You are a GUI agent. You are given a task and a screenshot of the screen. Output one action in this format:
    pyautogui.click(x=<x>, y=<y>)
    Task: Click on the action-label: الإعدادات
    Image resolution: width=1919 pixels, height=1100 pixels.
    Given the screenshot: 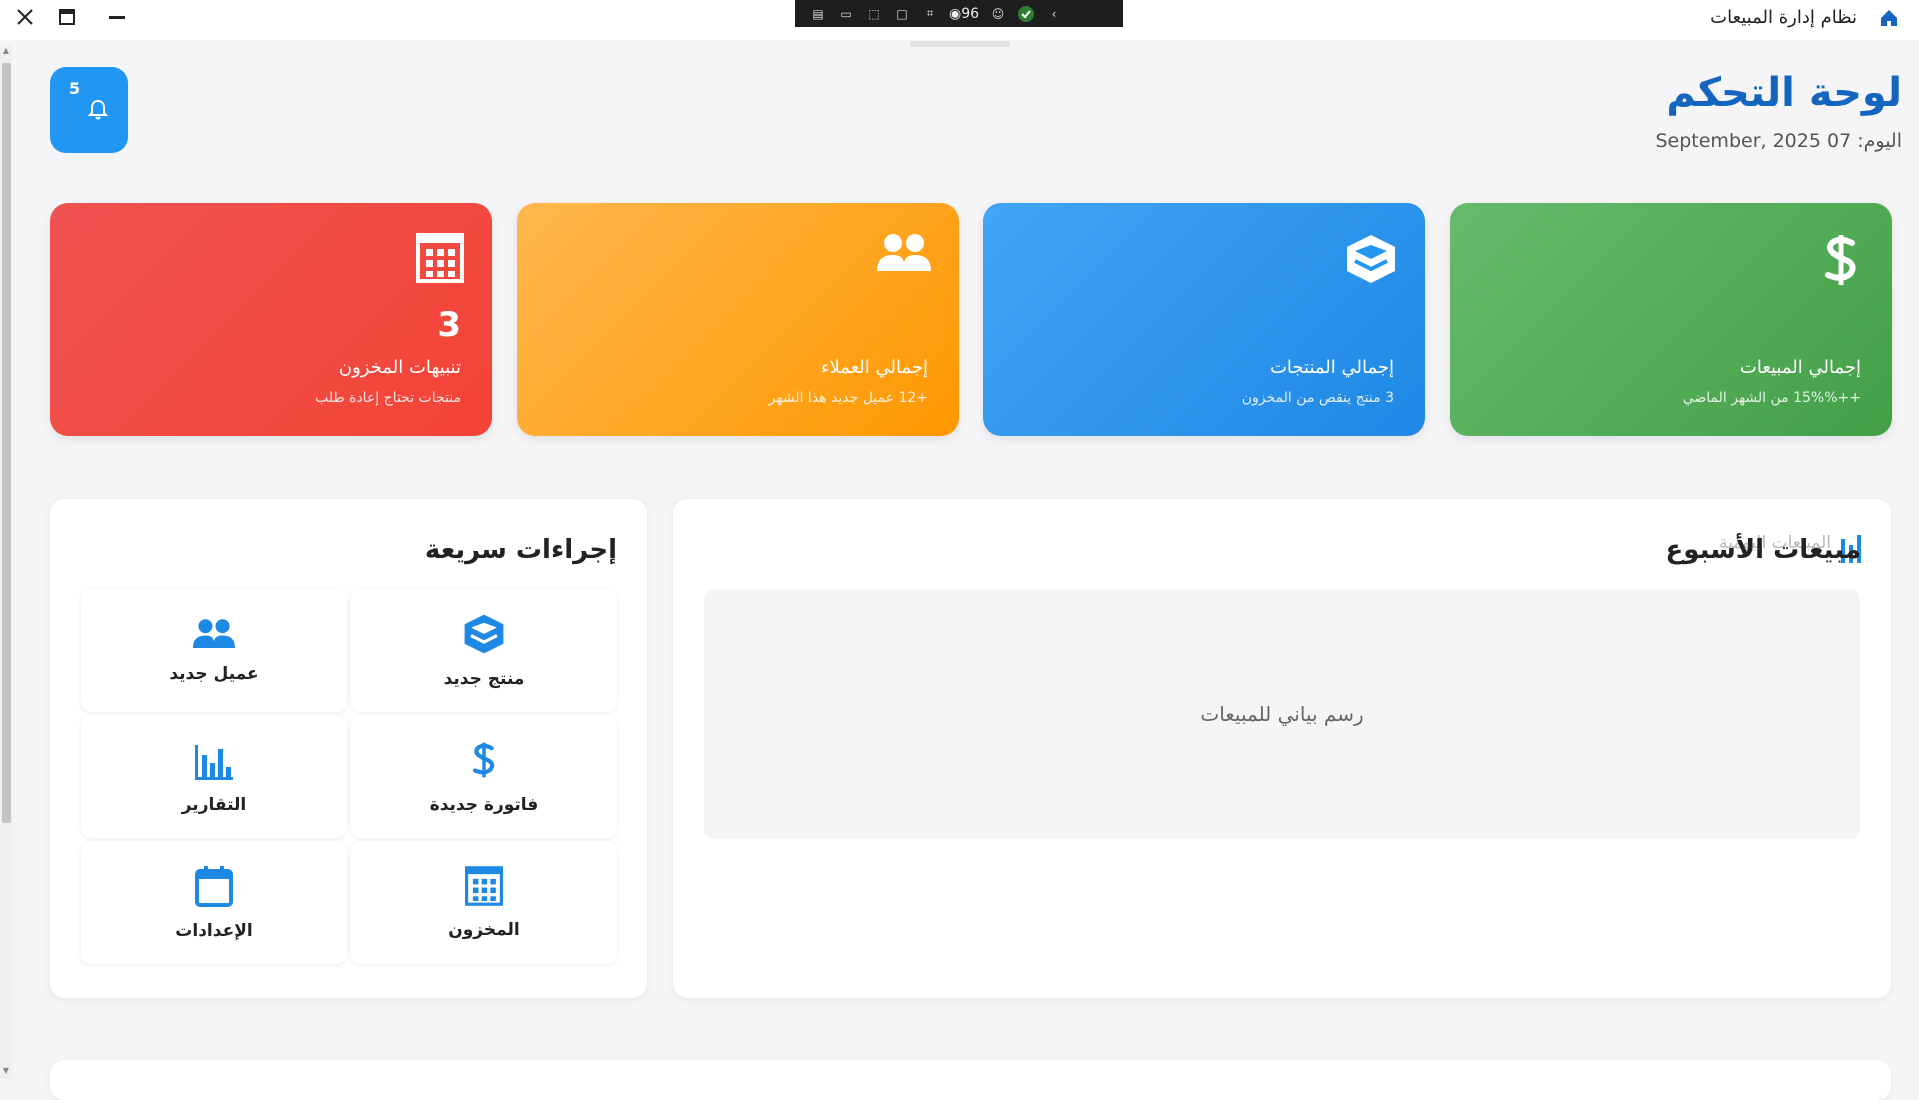 What is the action you would take?
    pyautogui.click(x=214, y=930)
    